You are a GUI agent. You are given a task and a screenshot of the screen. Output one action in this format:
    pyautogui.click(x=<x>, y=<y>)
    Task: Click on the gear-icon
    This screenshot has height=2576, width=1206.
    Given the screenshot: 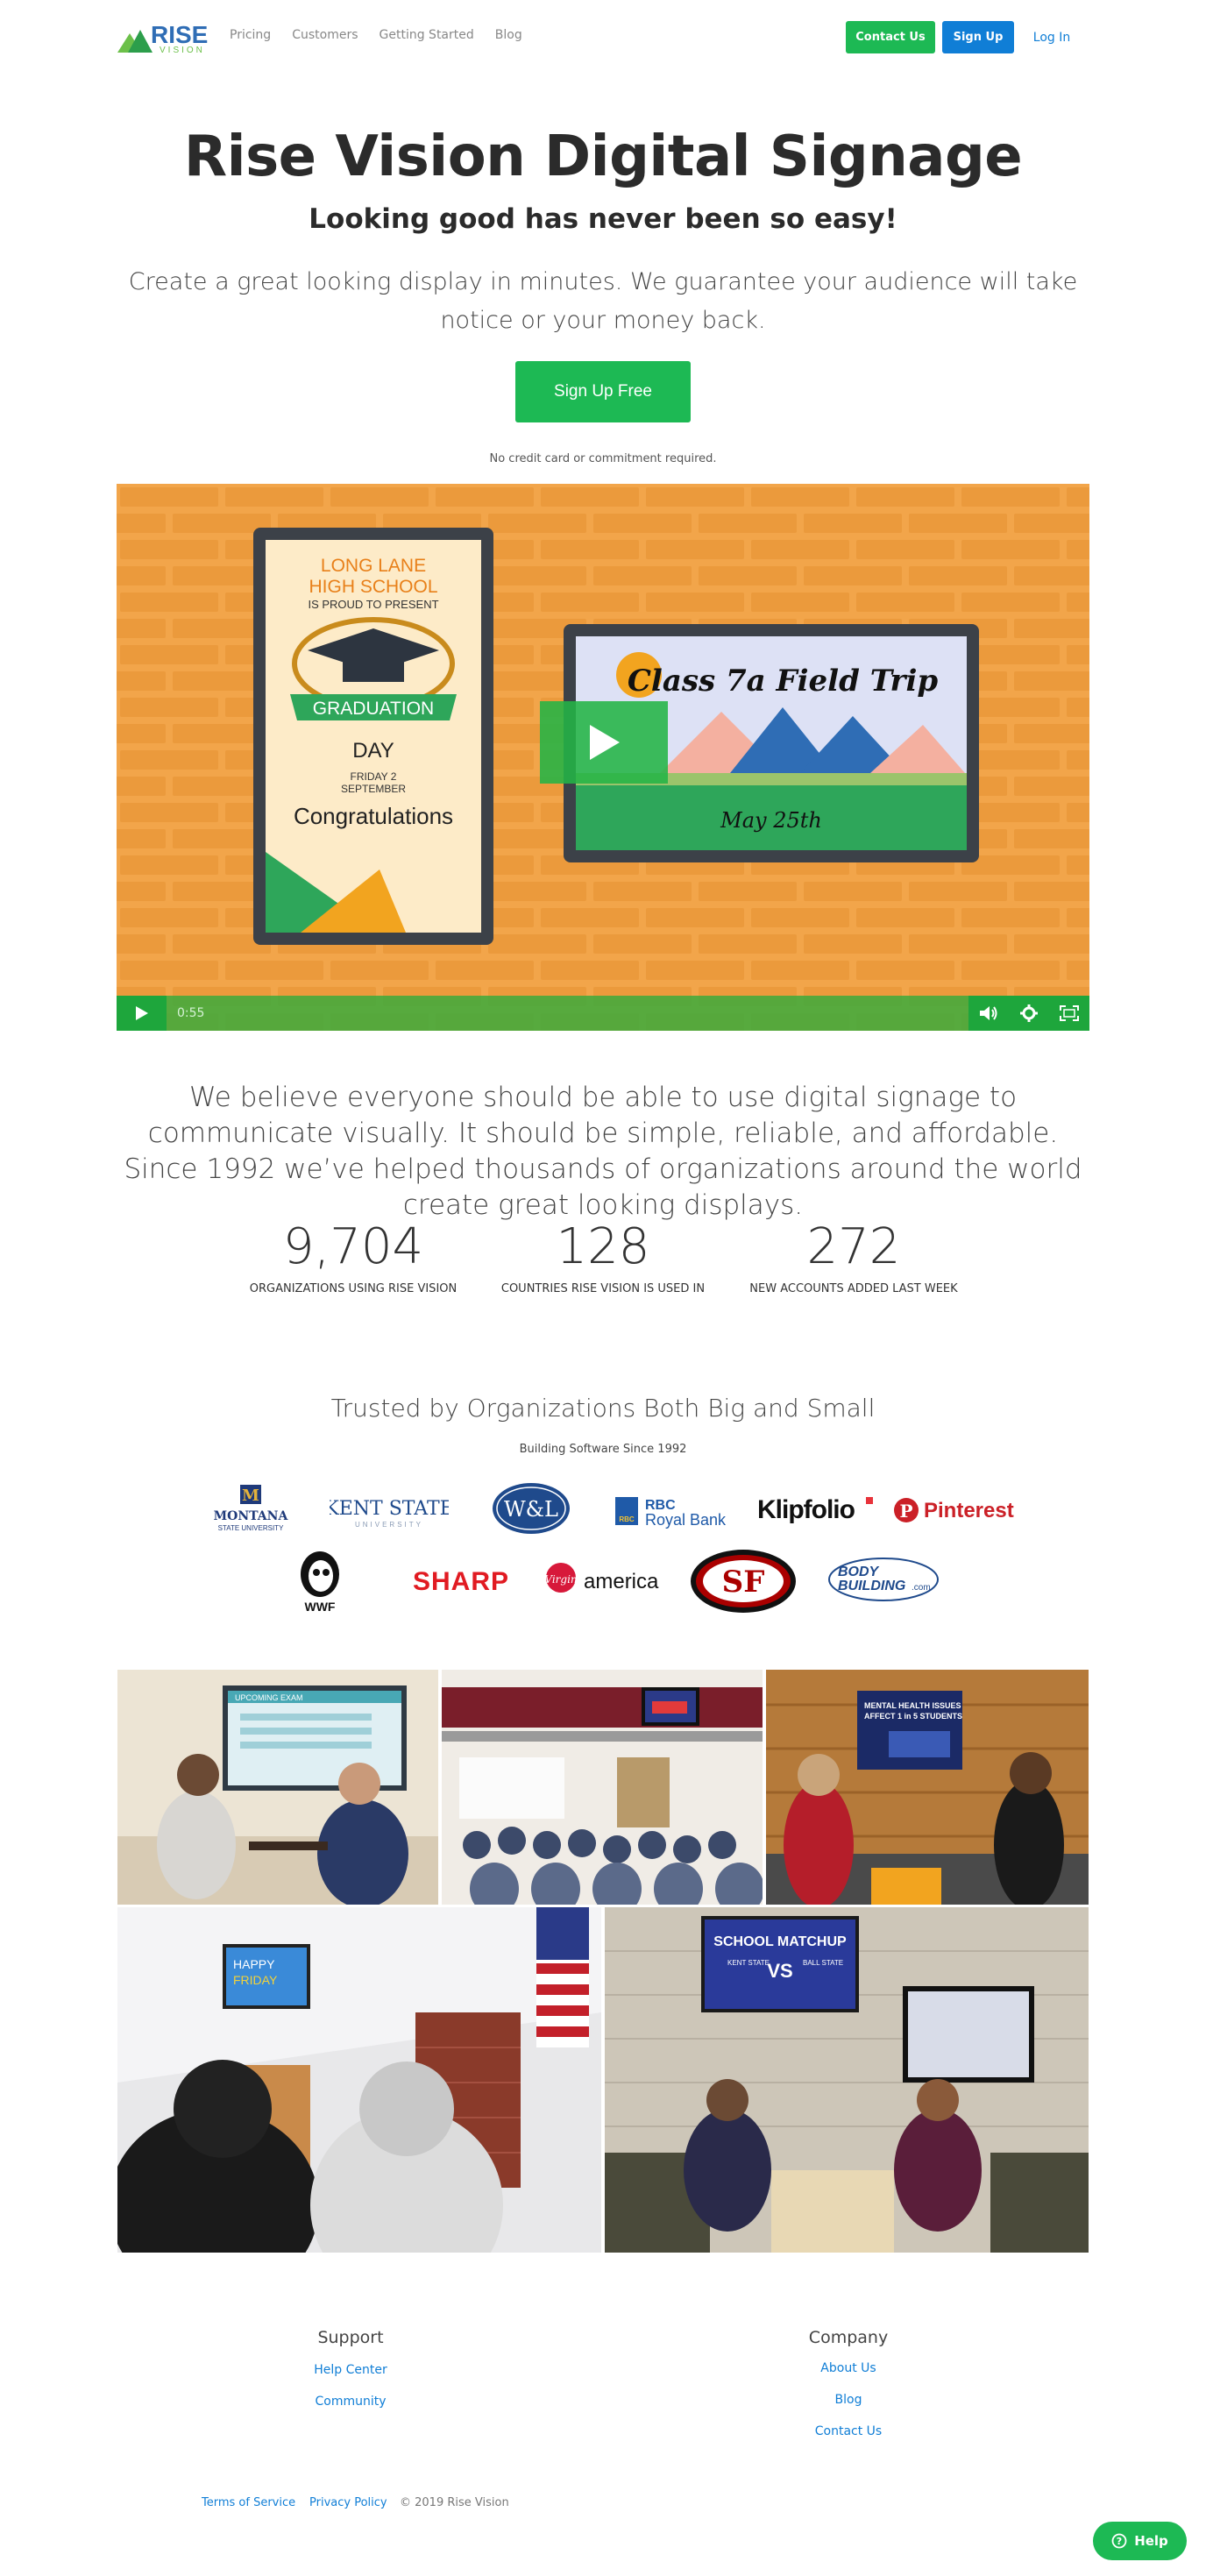 What is the action you would take?
    pyautogui.click(x=1029, y=1013)
    